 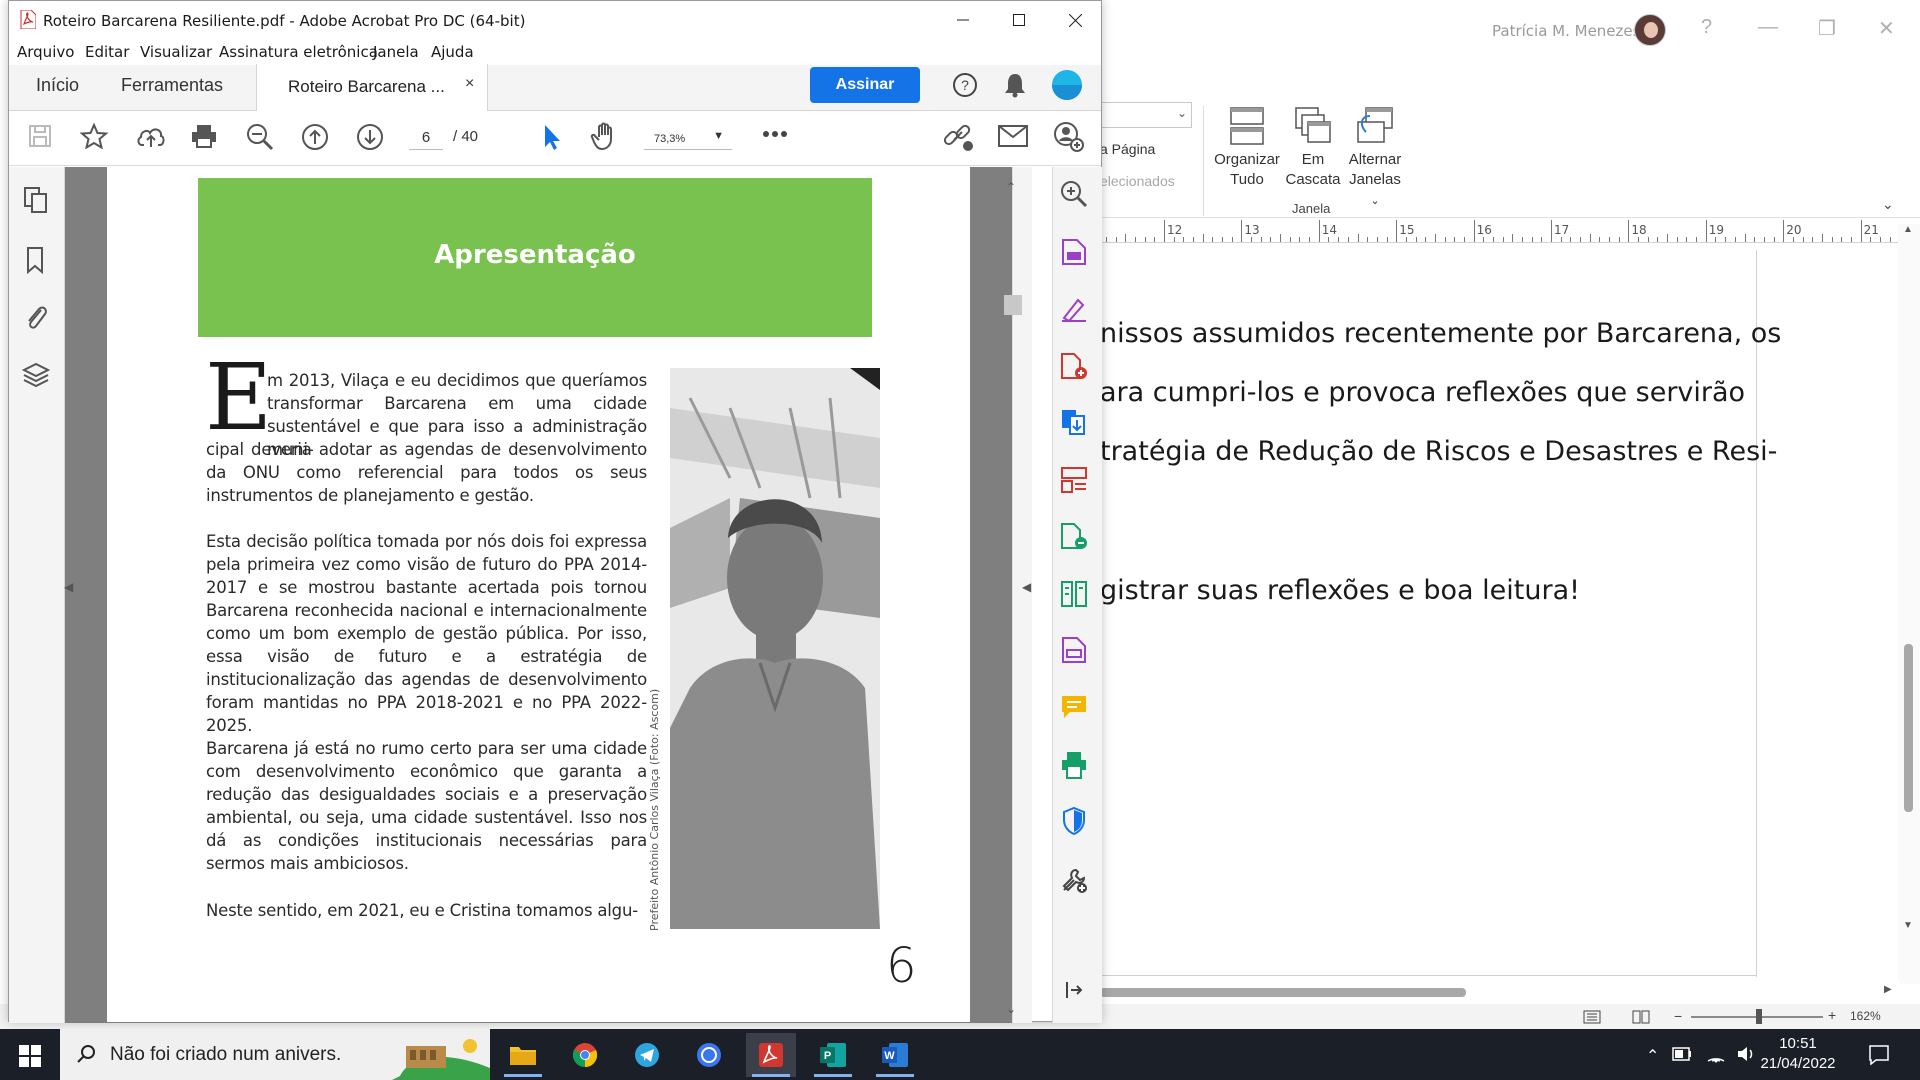 I want to click on combine-files-icon, so click(x=1074, y=422).